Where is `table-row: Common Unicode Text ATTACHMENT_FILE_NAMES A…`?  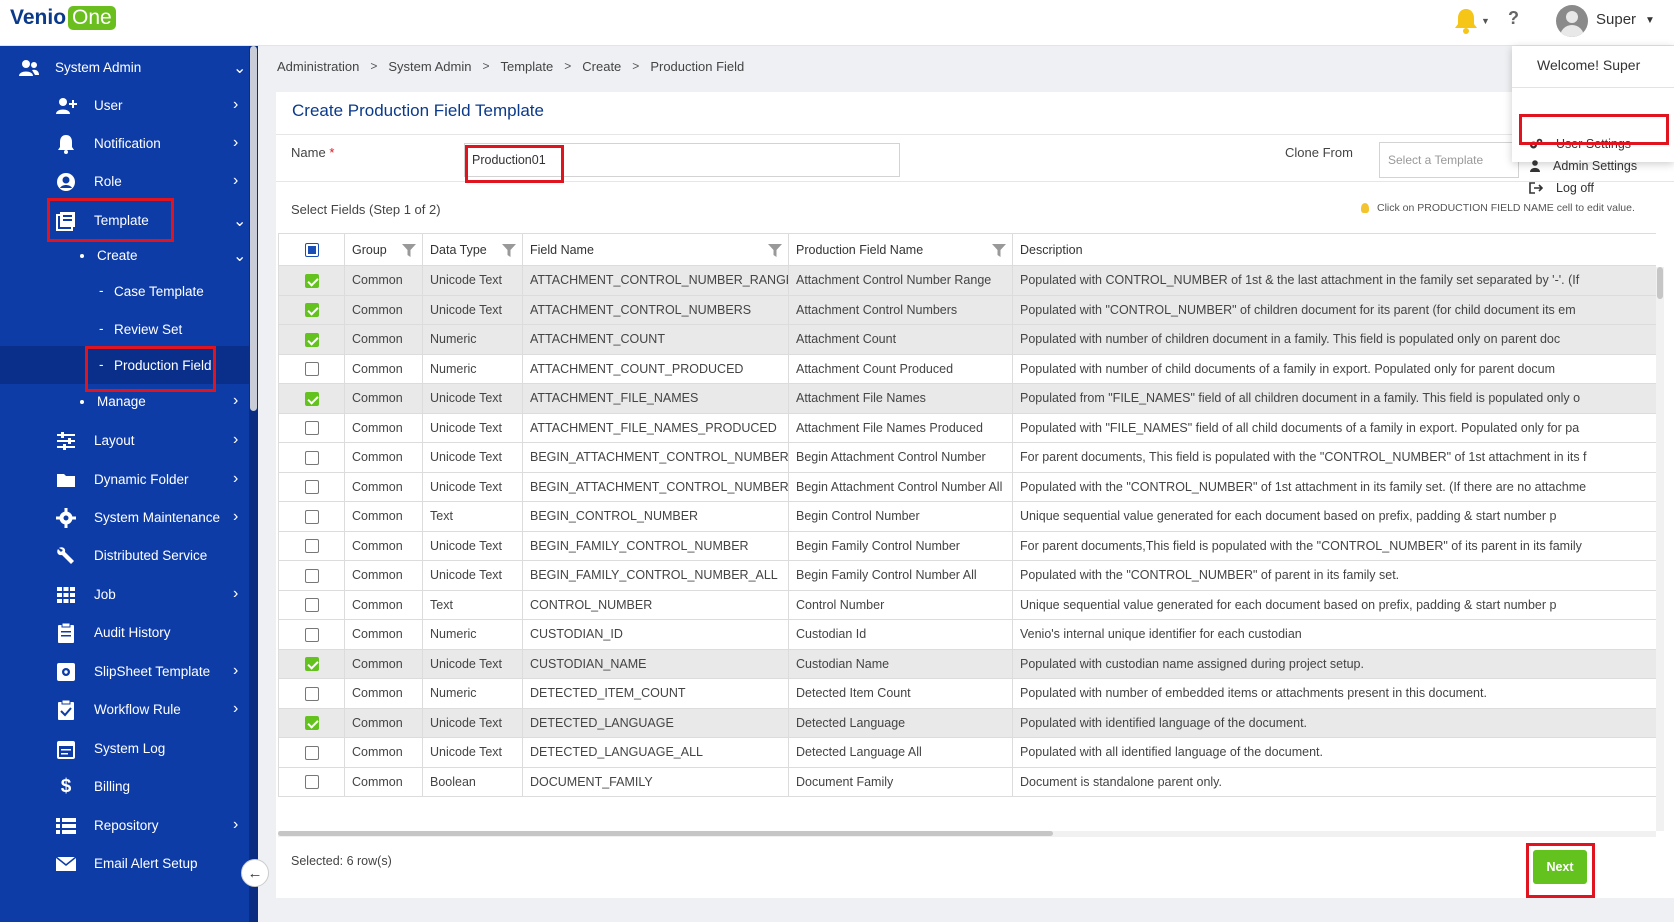 table-row: Common Unicode Text ATTACHMENT_FILE_NAMES A… is located at coordinates (967, 398).